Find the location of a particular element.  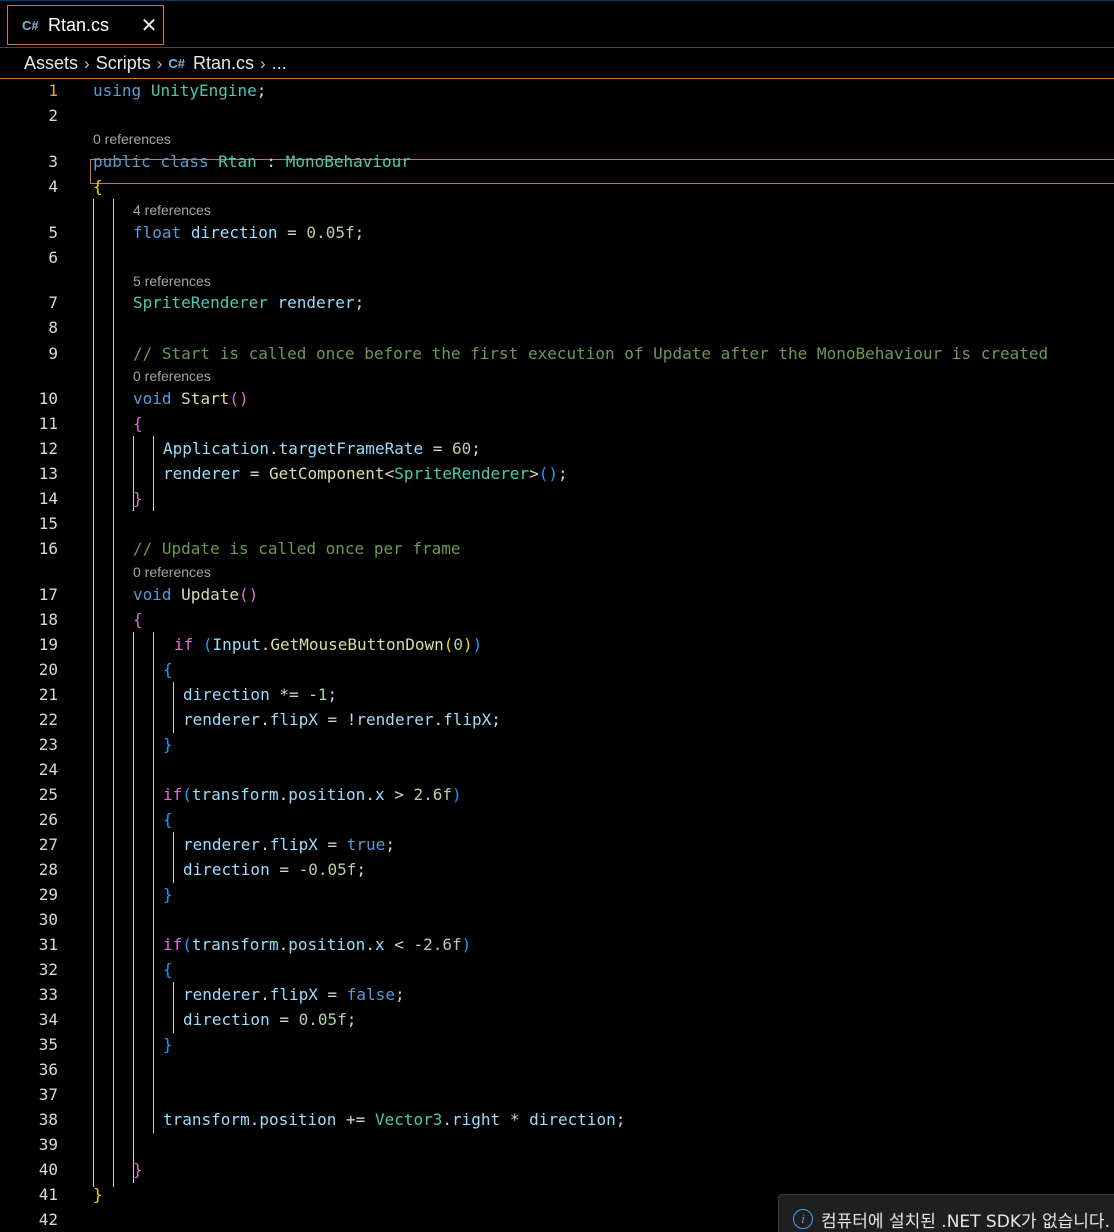

code-token: float is located at coordinates (157, 232).